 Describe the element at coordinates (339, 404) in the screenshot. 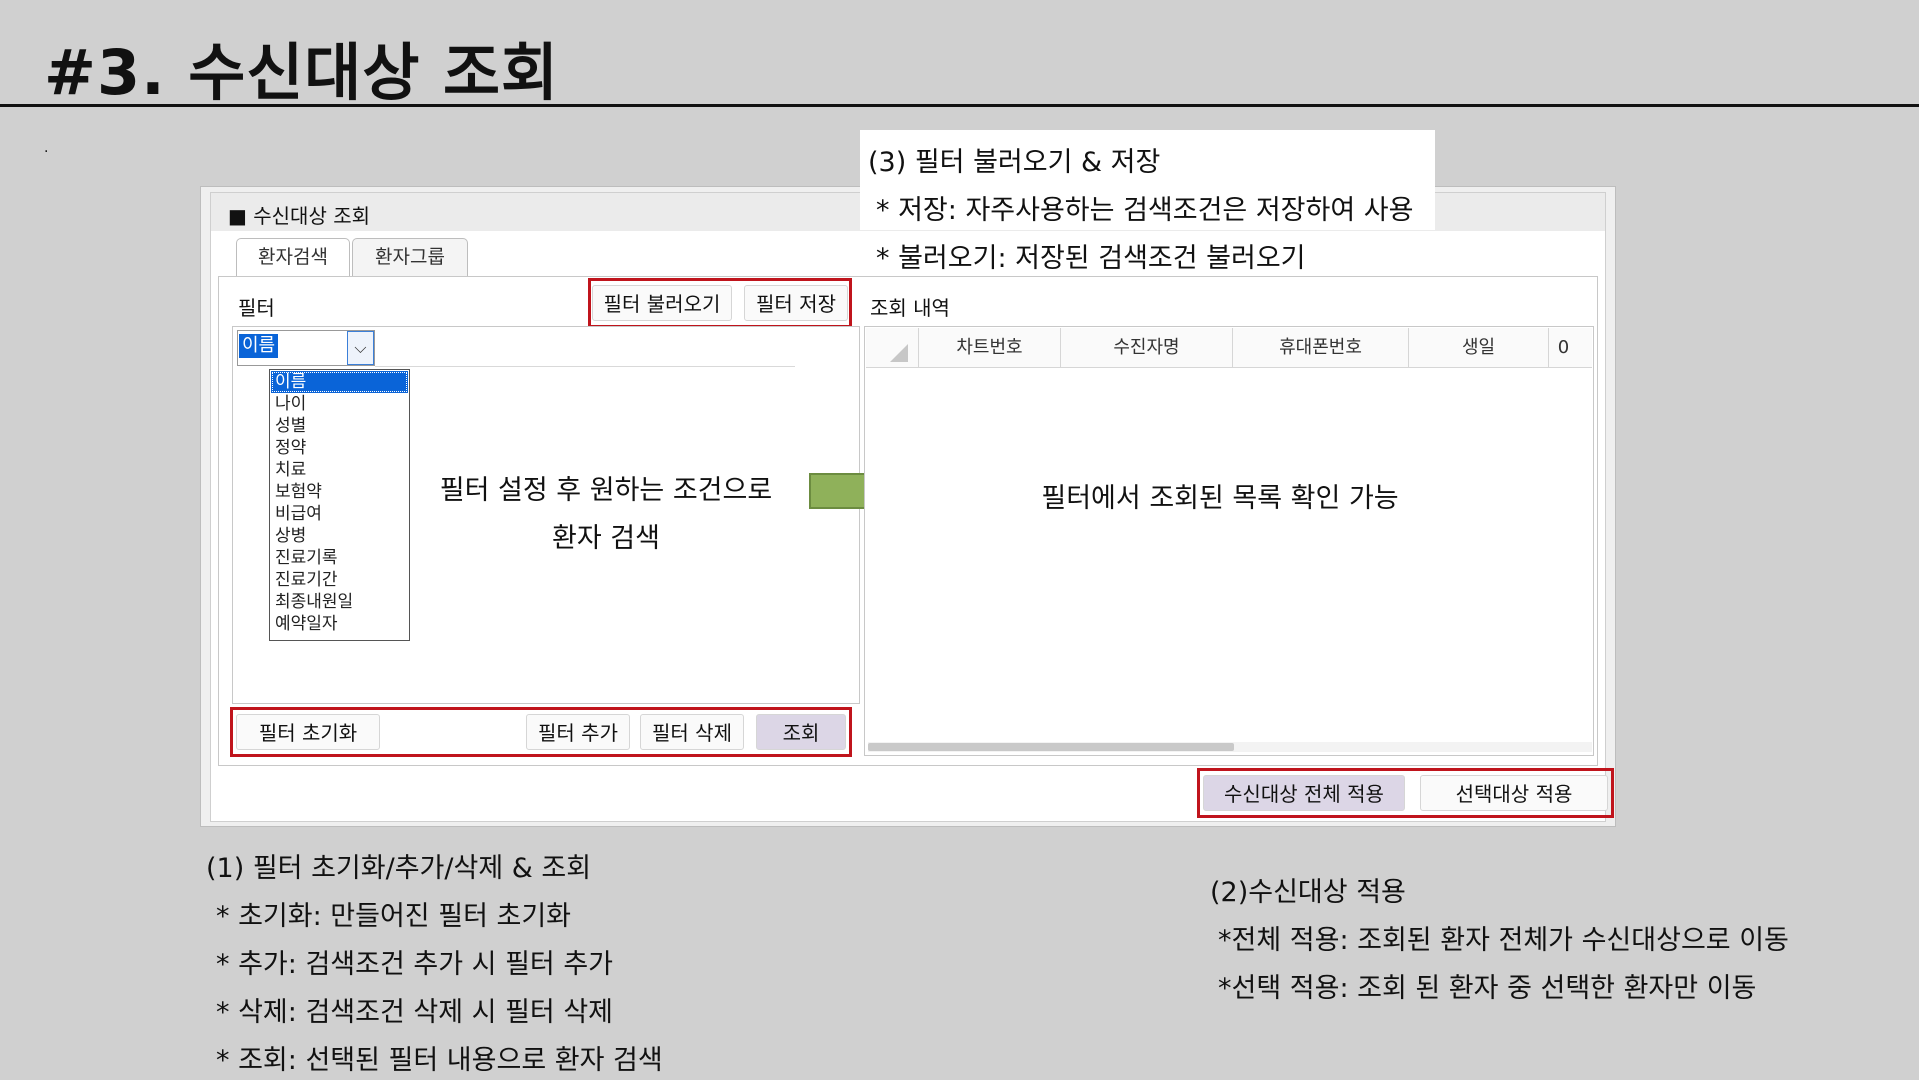

I see `dropdown-option: 나이` at that location.